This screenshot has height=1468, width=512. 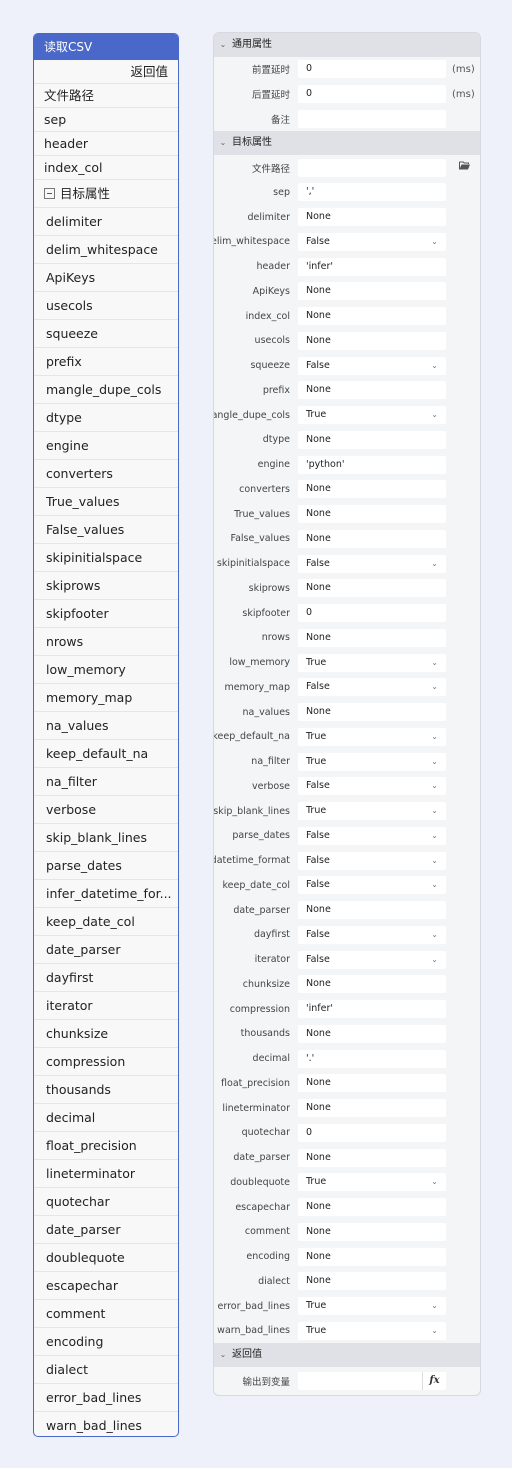 What do you see at coordinates (106, 698) in the screenshot?
I see `node-param-row: memory_map` at bounding box center [106, 698].